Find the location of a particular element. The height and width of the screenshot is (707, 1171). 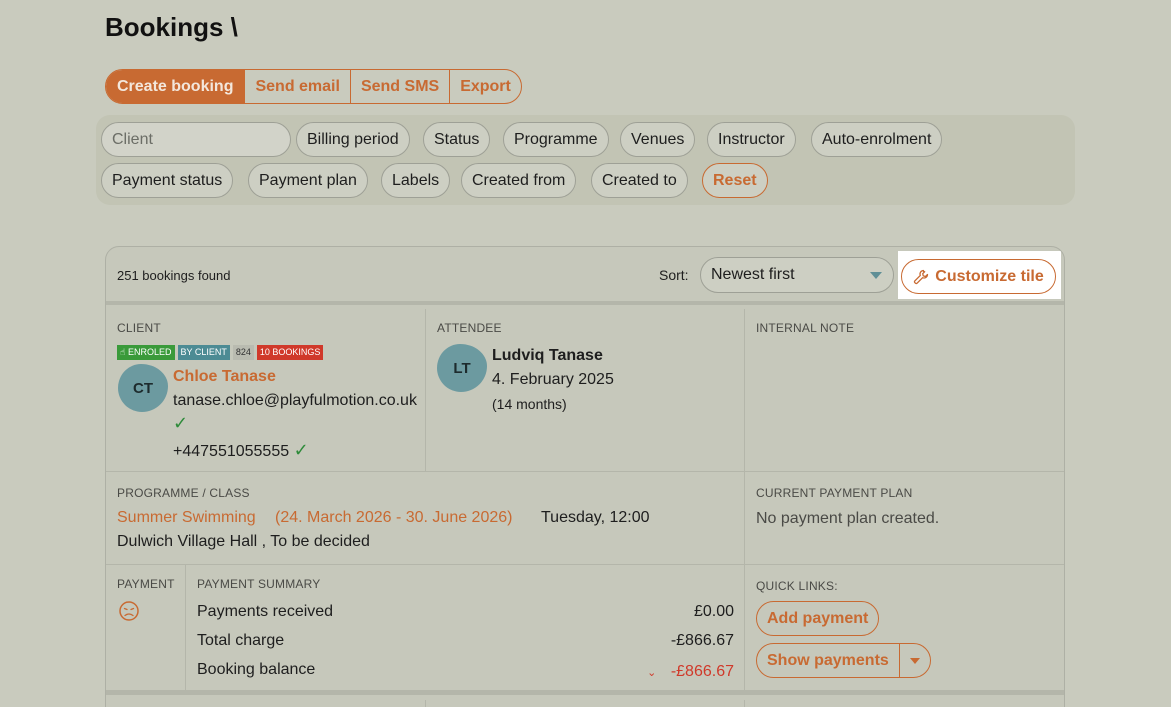

created-from-filter: Created from is located at coordinates (519, 180).